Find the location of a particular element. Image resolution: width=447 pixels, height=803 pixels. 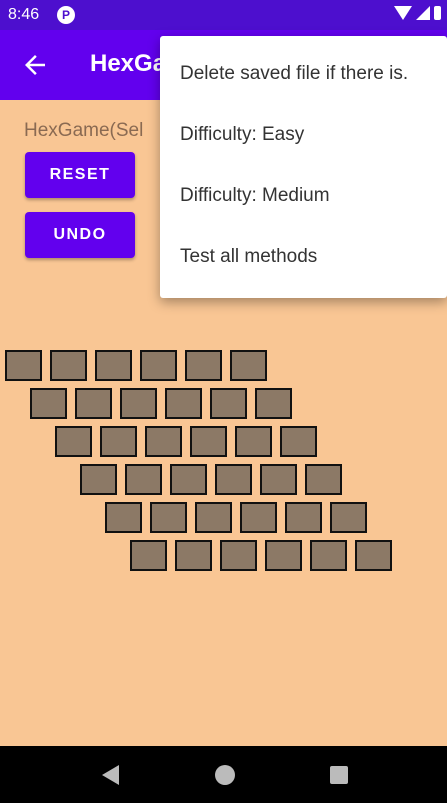

nav-recents-icon is located at coordinates (339, 775).